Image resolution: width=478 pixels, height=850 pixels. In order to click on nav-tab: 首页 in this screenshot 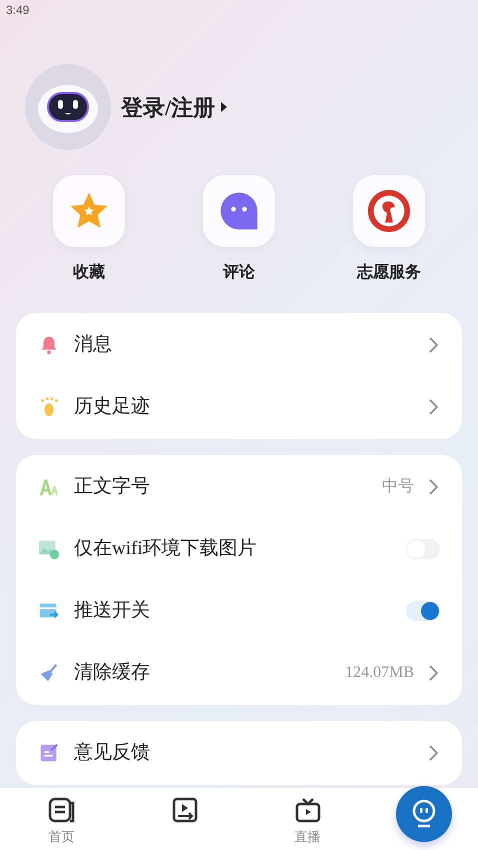, I will do `click(61, 819)`.